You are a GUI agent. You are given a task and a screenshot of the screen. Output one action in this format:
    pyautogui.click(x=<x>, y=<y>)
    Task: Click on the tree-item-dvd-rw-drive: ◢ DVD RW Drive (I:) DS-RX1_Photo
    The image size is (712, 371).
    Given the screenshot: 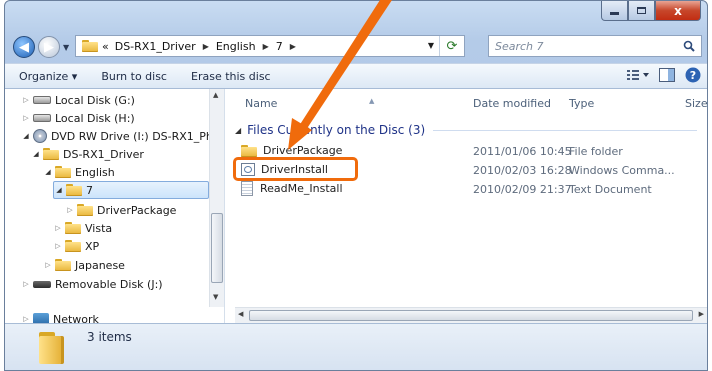 What is the action you would take?
    pyautogui.click(x=123, y=136)
    